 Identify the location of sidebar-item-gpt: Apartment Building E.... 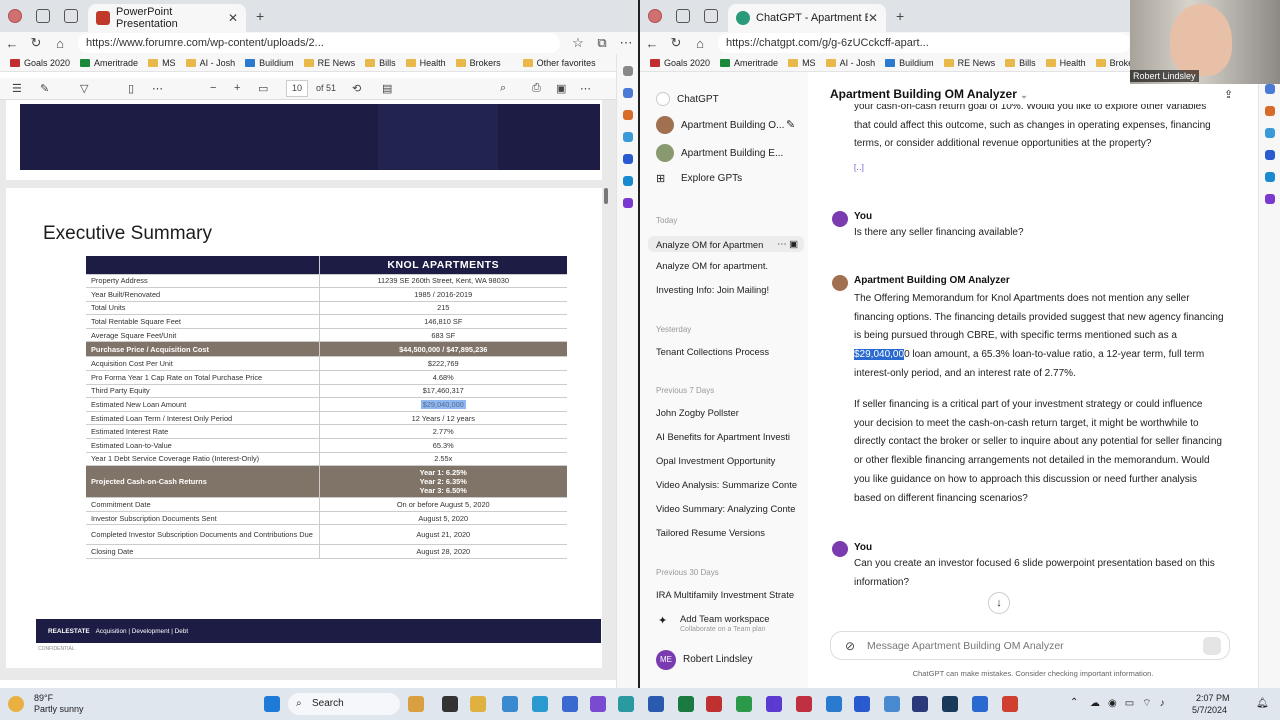
(729, 153).